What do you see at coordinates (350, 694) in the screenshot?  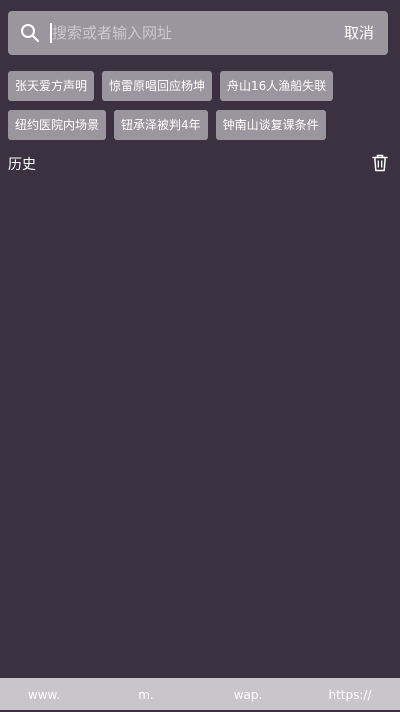 I see `prefix-https: https://` at bounding box center [350, 694].